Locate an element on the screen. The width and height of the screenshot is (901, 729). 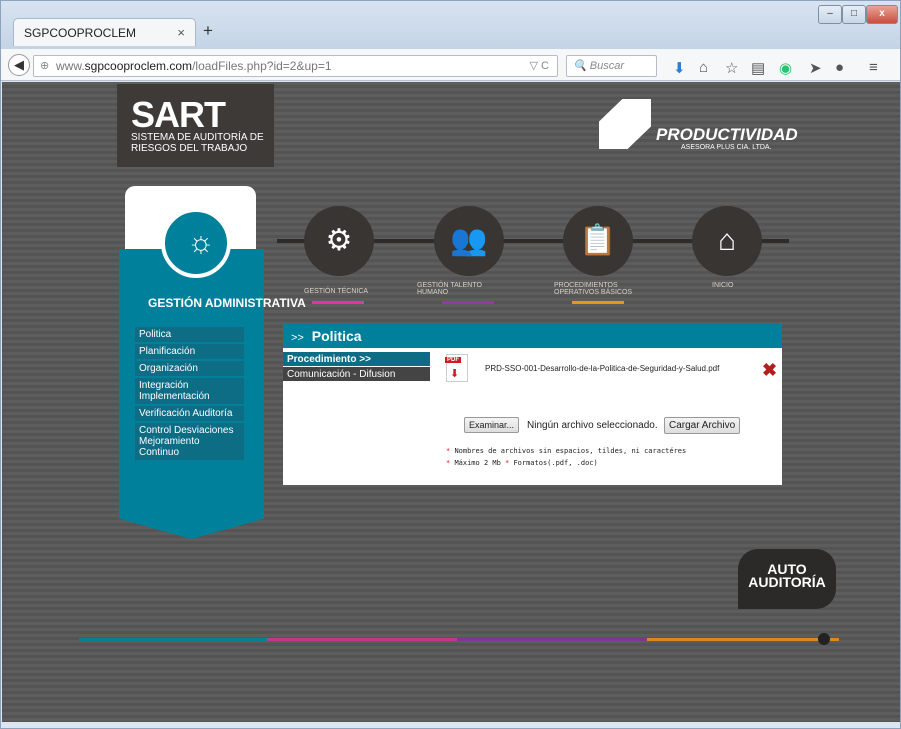
productividad-logo: PRODUCTIVIDAD ASESORA PLUS CIA. LTDA. is located at coordinates (699, 129).